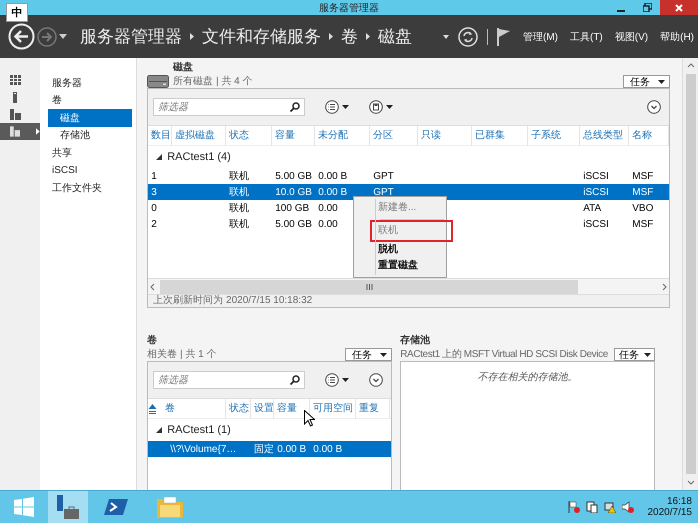  What do you see at coordinates (295, 107) in the screenshot?
I see `search-icon` at bounding box center [295, 107].